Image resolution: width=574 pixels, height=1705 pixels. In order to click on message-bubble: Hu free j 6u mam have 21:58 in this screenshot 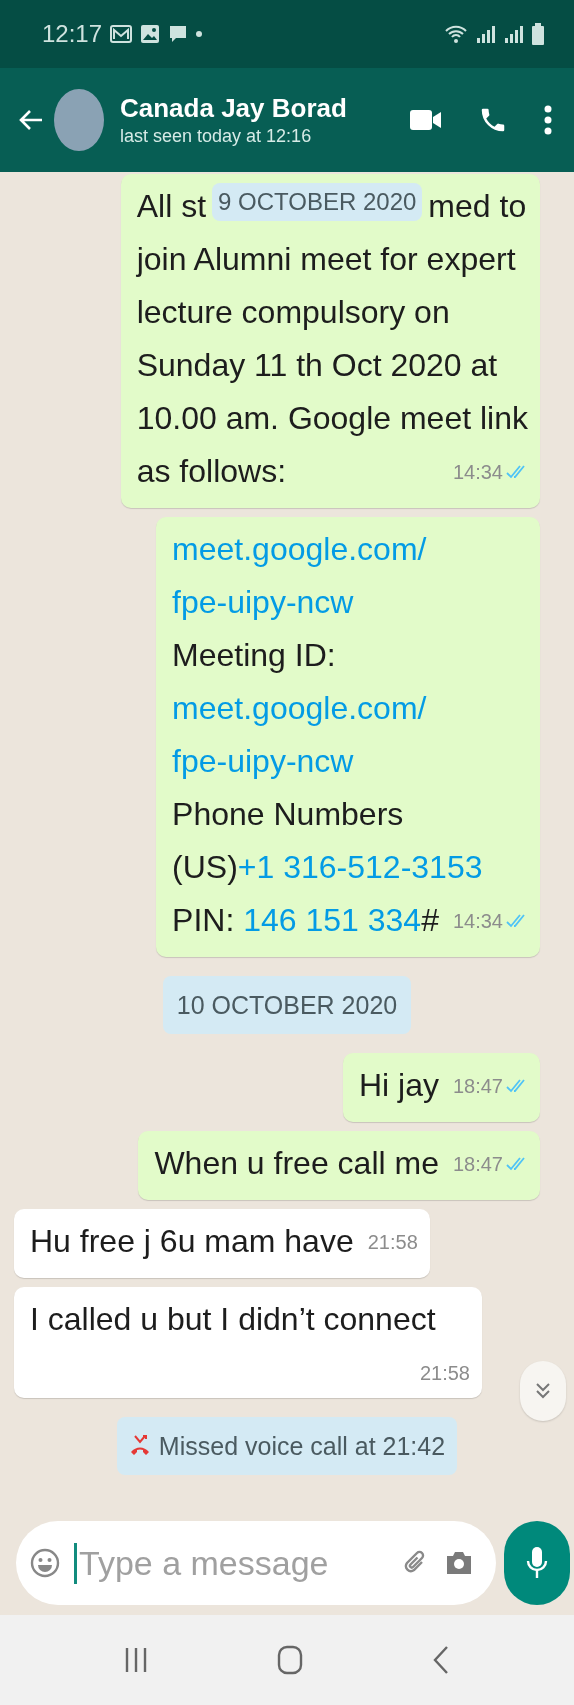, I will do `click(222, 1243)`.